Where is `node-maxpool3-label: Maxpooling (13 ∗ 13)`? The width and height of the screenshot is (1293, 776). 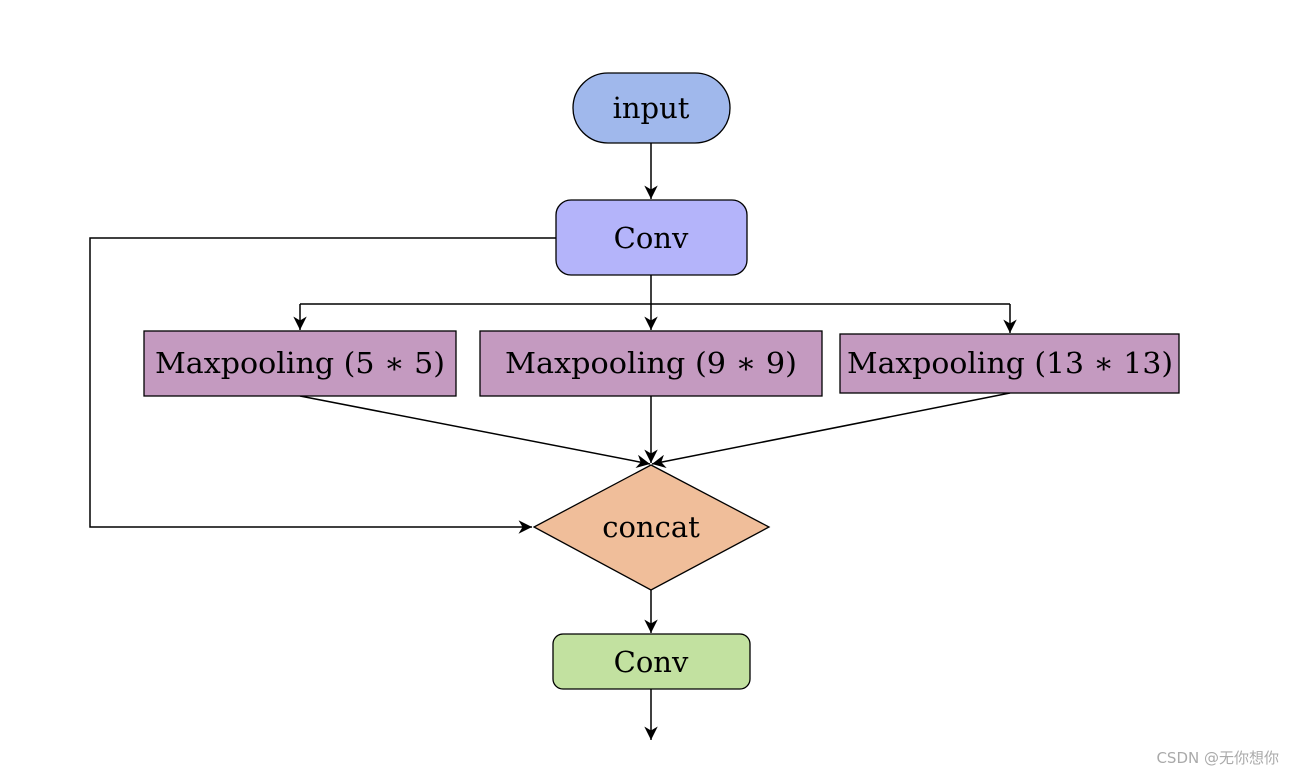 node-maxpool3-label: Maxpooling (13 ∗ 13) is located at coordinates (1010, 363).